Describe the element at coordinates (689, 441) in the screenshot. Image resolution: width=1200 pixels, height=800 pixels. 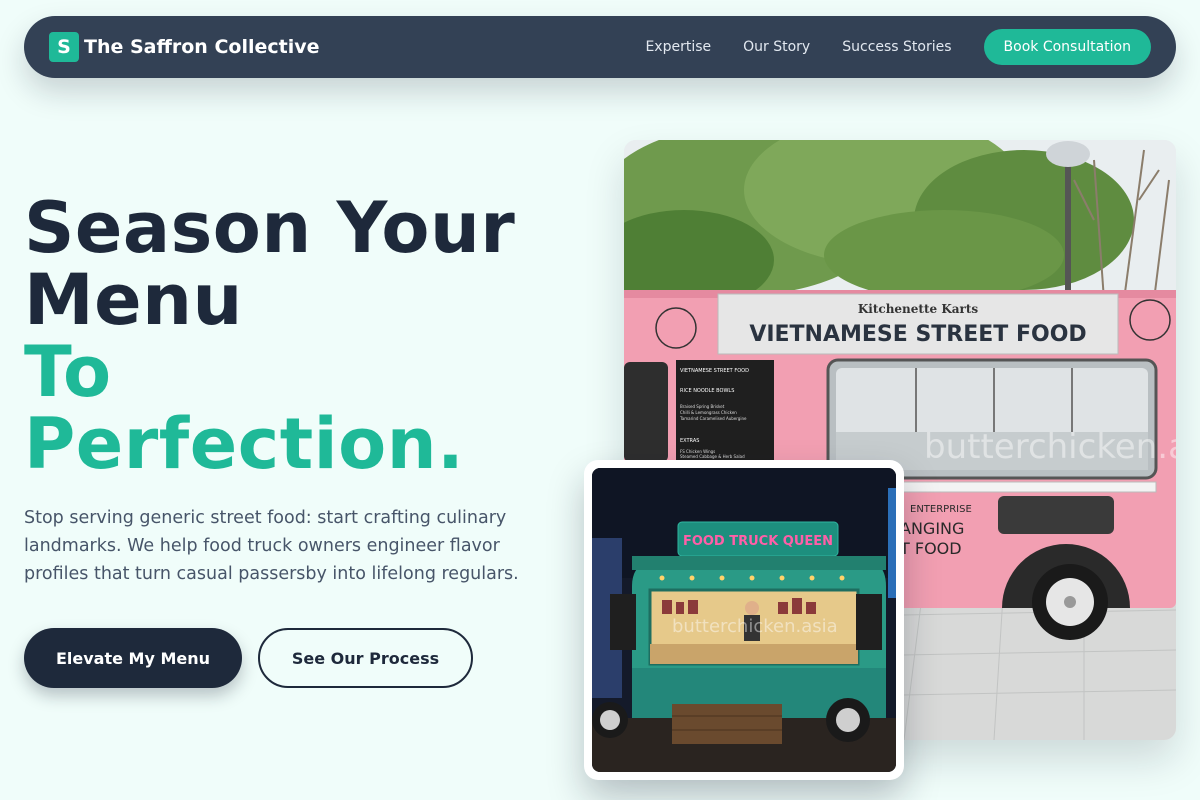
I see `menu-section-2: EXTRAS` at that location.